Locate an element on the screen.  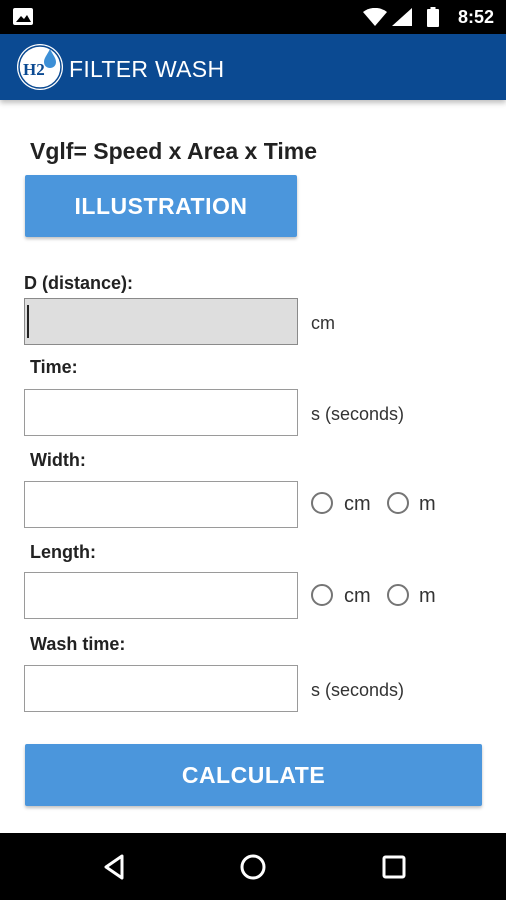
h2o-logo-icon: H2 is located at coordinates (40, 67).